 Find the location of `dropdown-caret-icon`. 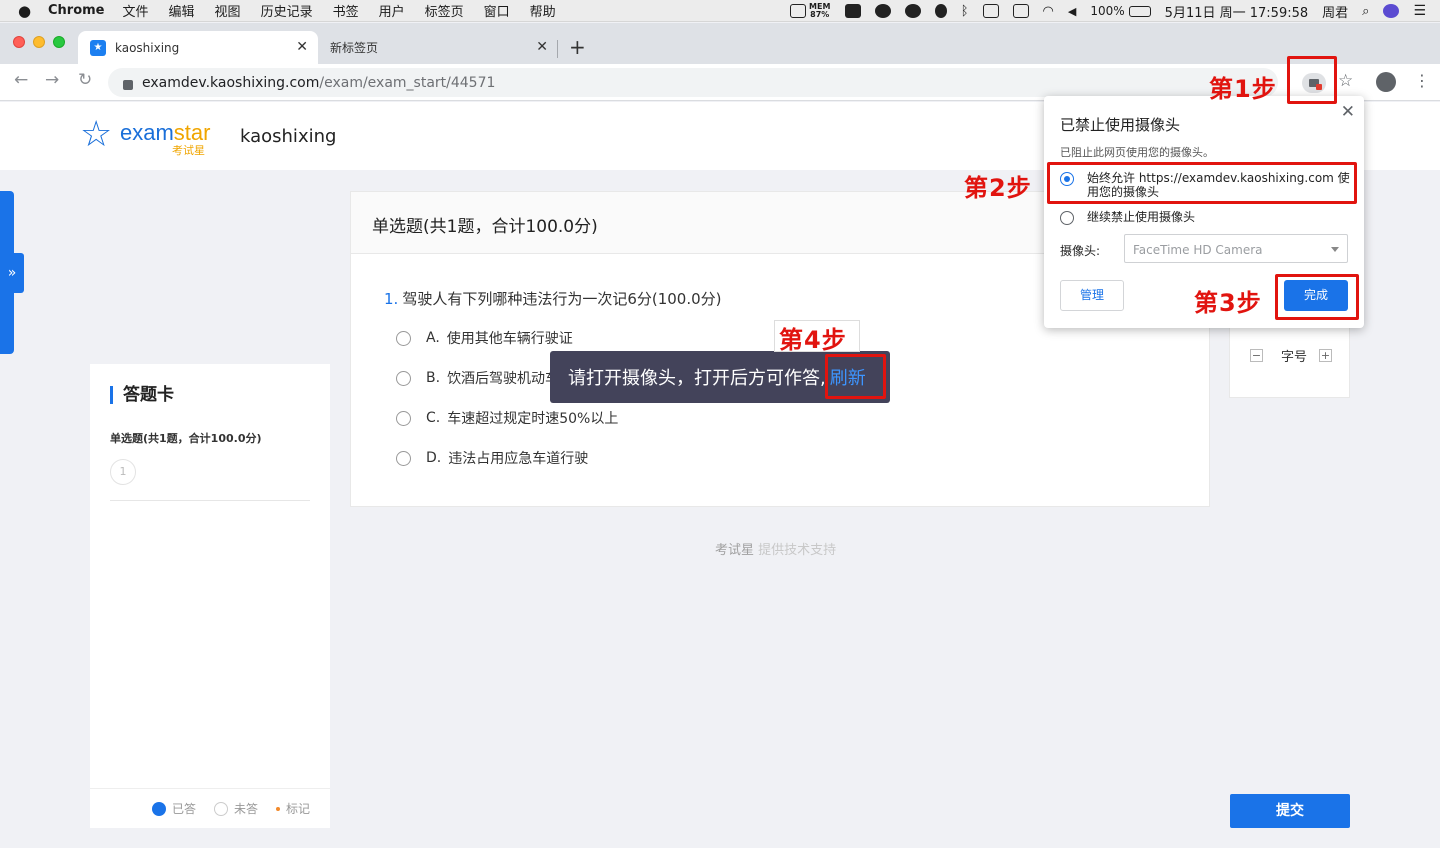

dropdown-caret-icon is located at coordinates (1335, 249).